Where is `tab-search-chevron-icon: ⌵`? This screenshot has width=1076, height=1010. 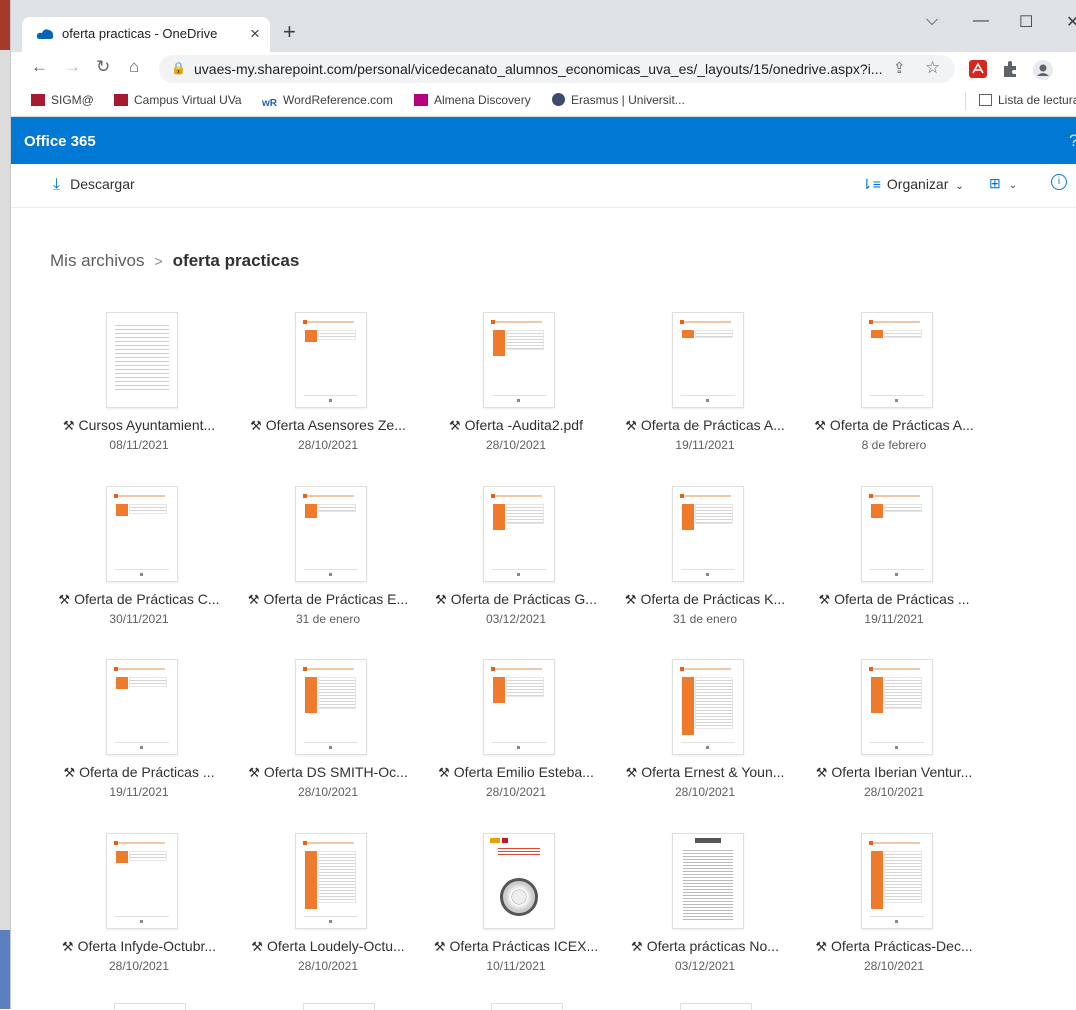
tab-search-chevron-icon: ⌵ is located at coordinates (932, 21).